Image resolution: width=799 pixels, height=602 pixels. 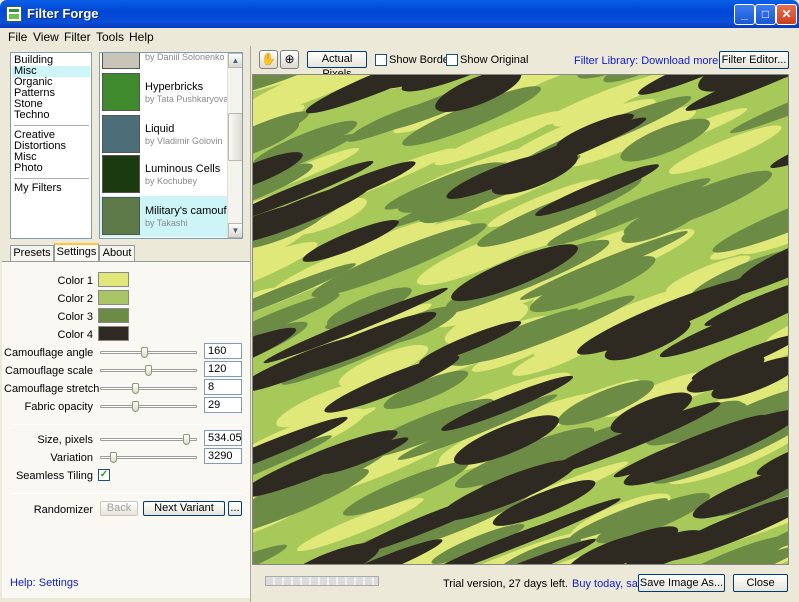 I want to click on camouflage-scale-label: Camouflage scale, so click(x=48, y=371).